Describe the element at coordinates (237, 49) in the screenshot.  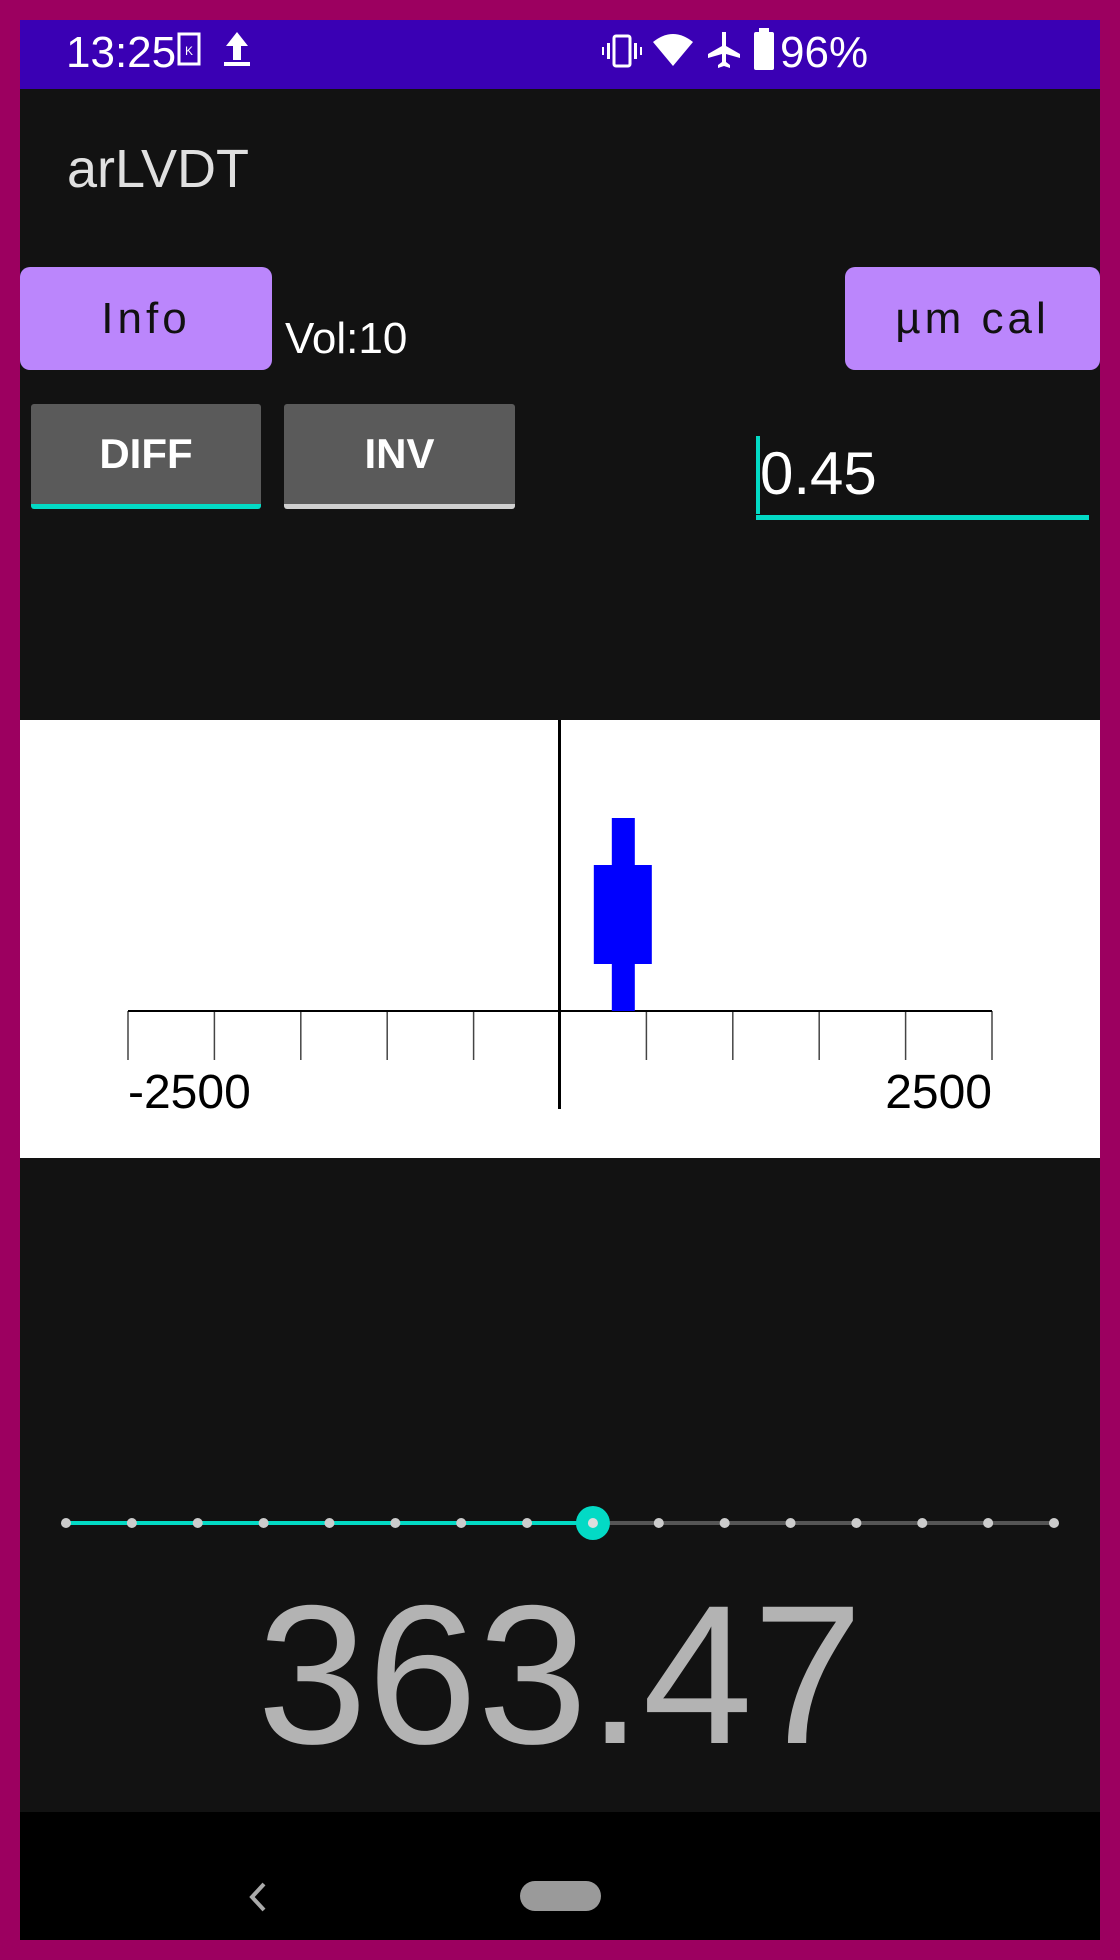
I see `upload-icon` at that location.